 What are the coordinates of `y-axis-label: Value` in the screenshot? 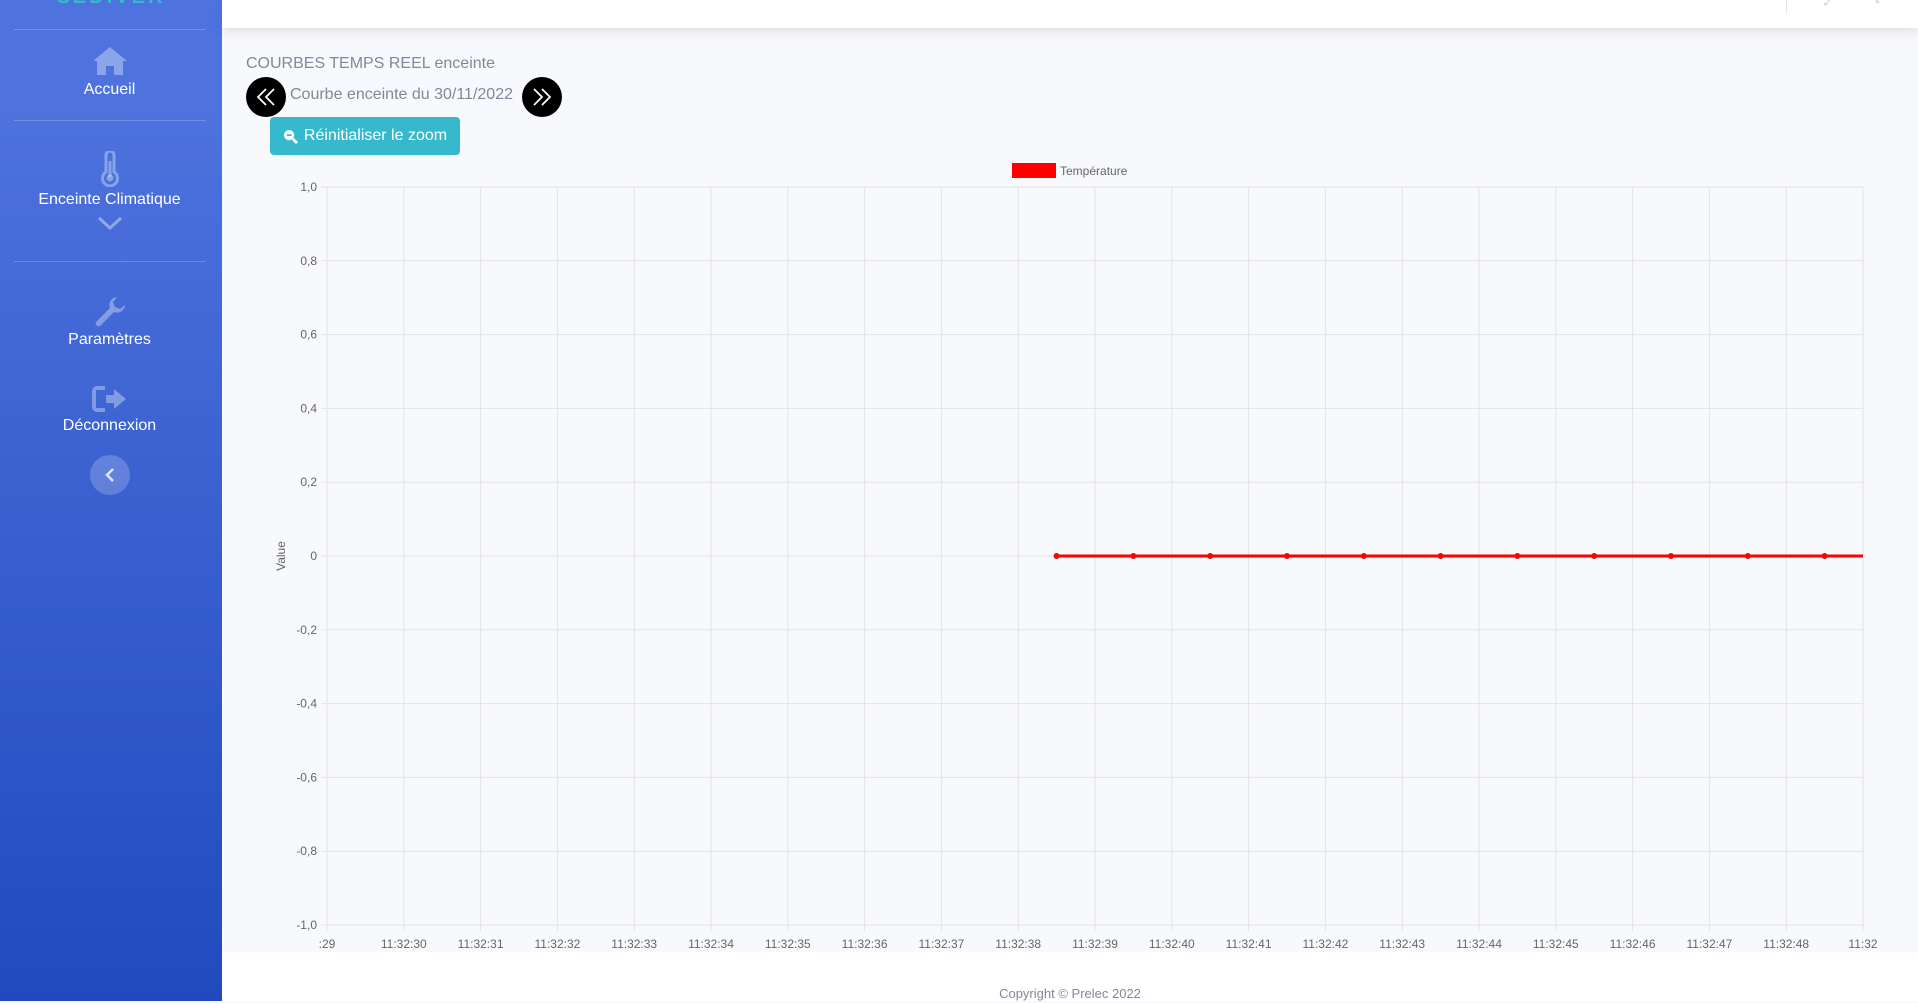 It's located at (281, 556).